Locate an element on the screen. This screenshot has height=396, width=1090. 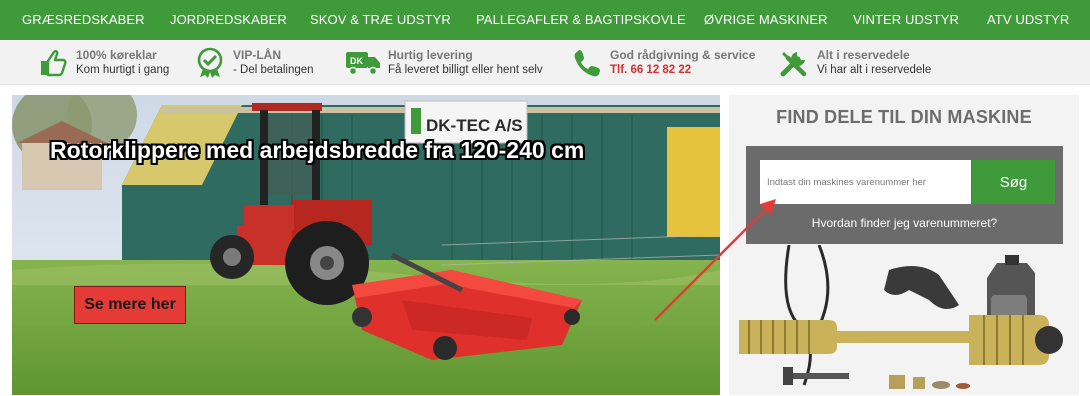
search-button: Søg is located at coordinates (1013, 182).